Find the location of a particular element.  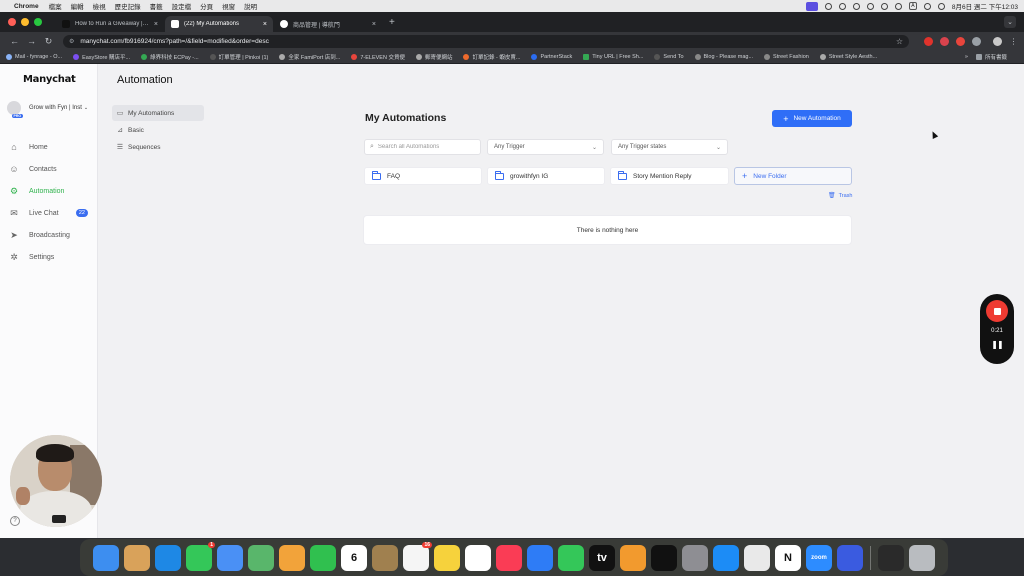

dock-numbers-icon is located at coordinates (571, 557).